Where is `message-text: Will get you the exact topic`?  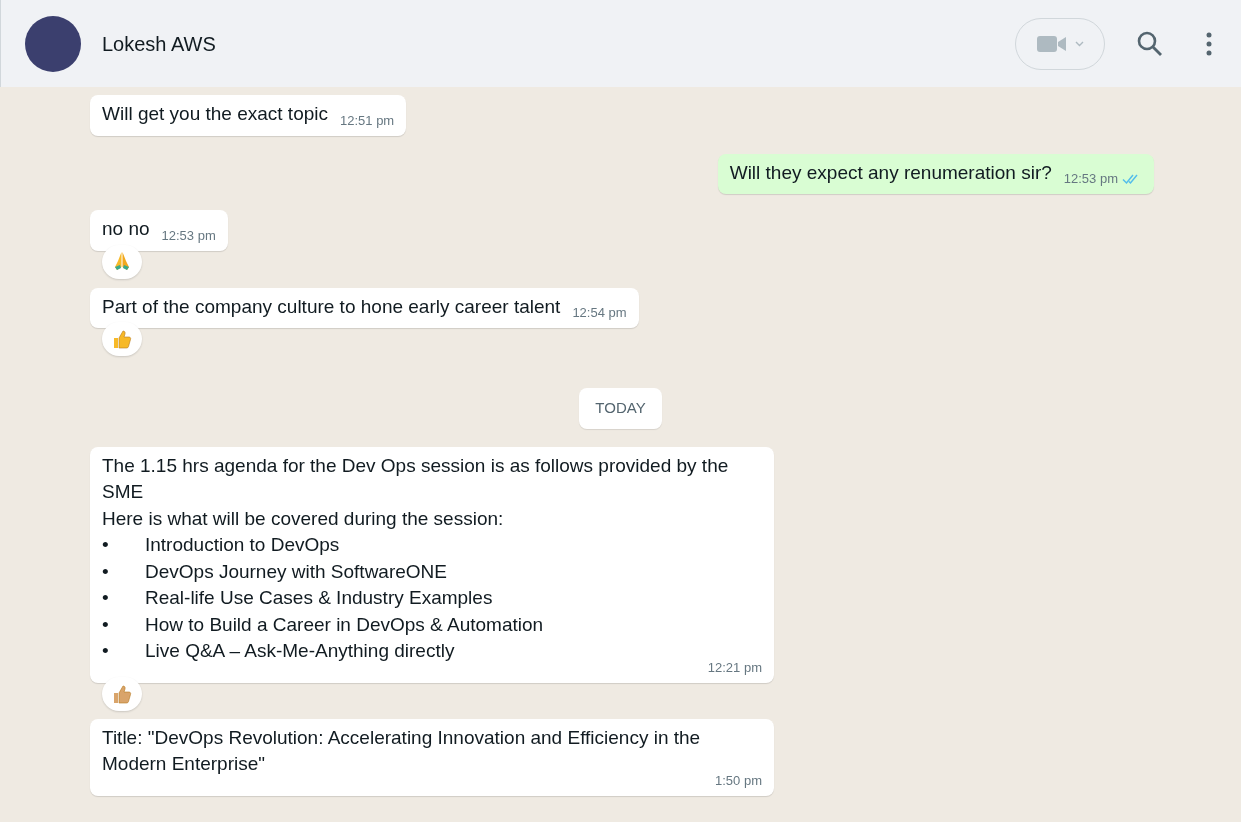 message-text: Will get you the exact topic is located at coordinates (215, 114).